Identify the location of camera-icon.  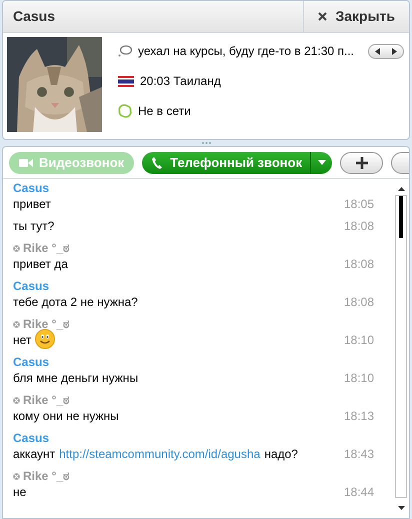
(26, 163).